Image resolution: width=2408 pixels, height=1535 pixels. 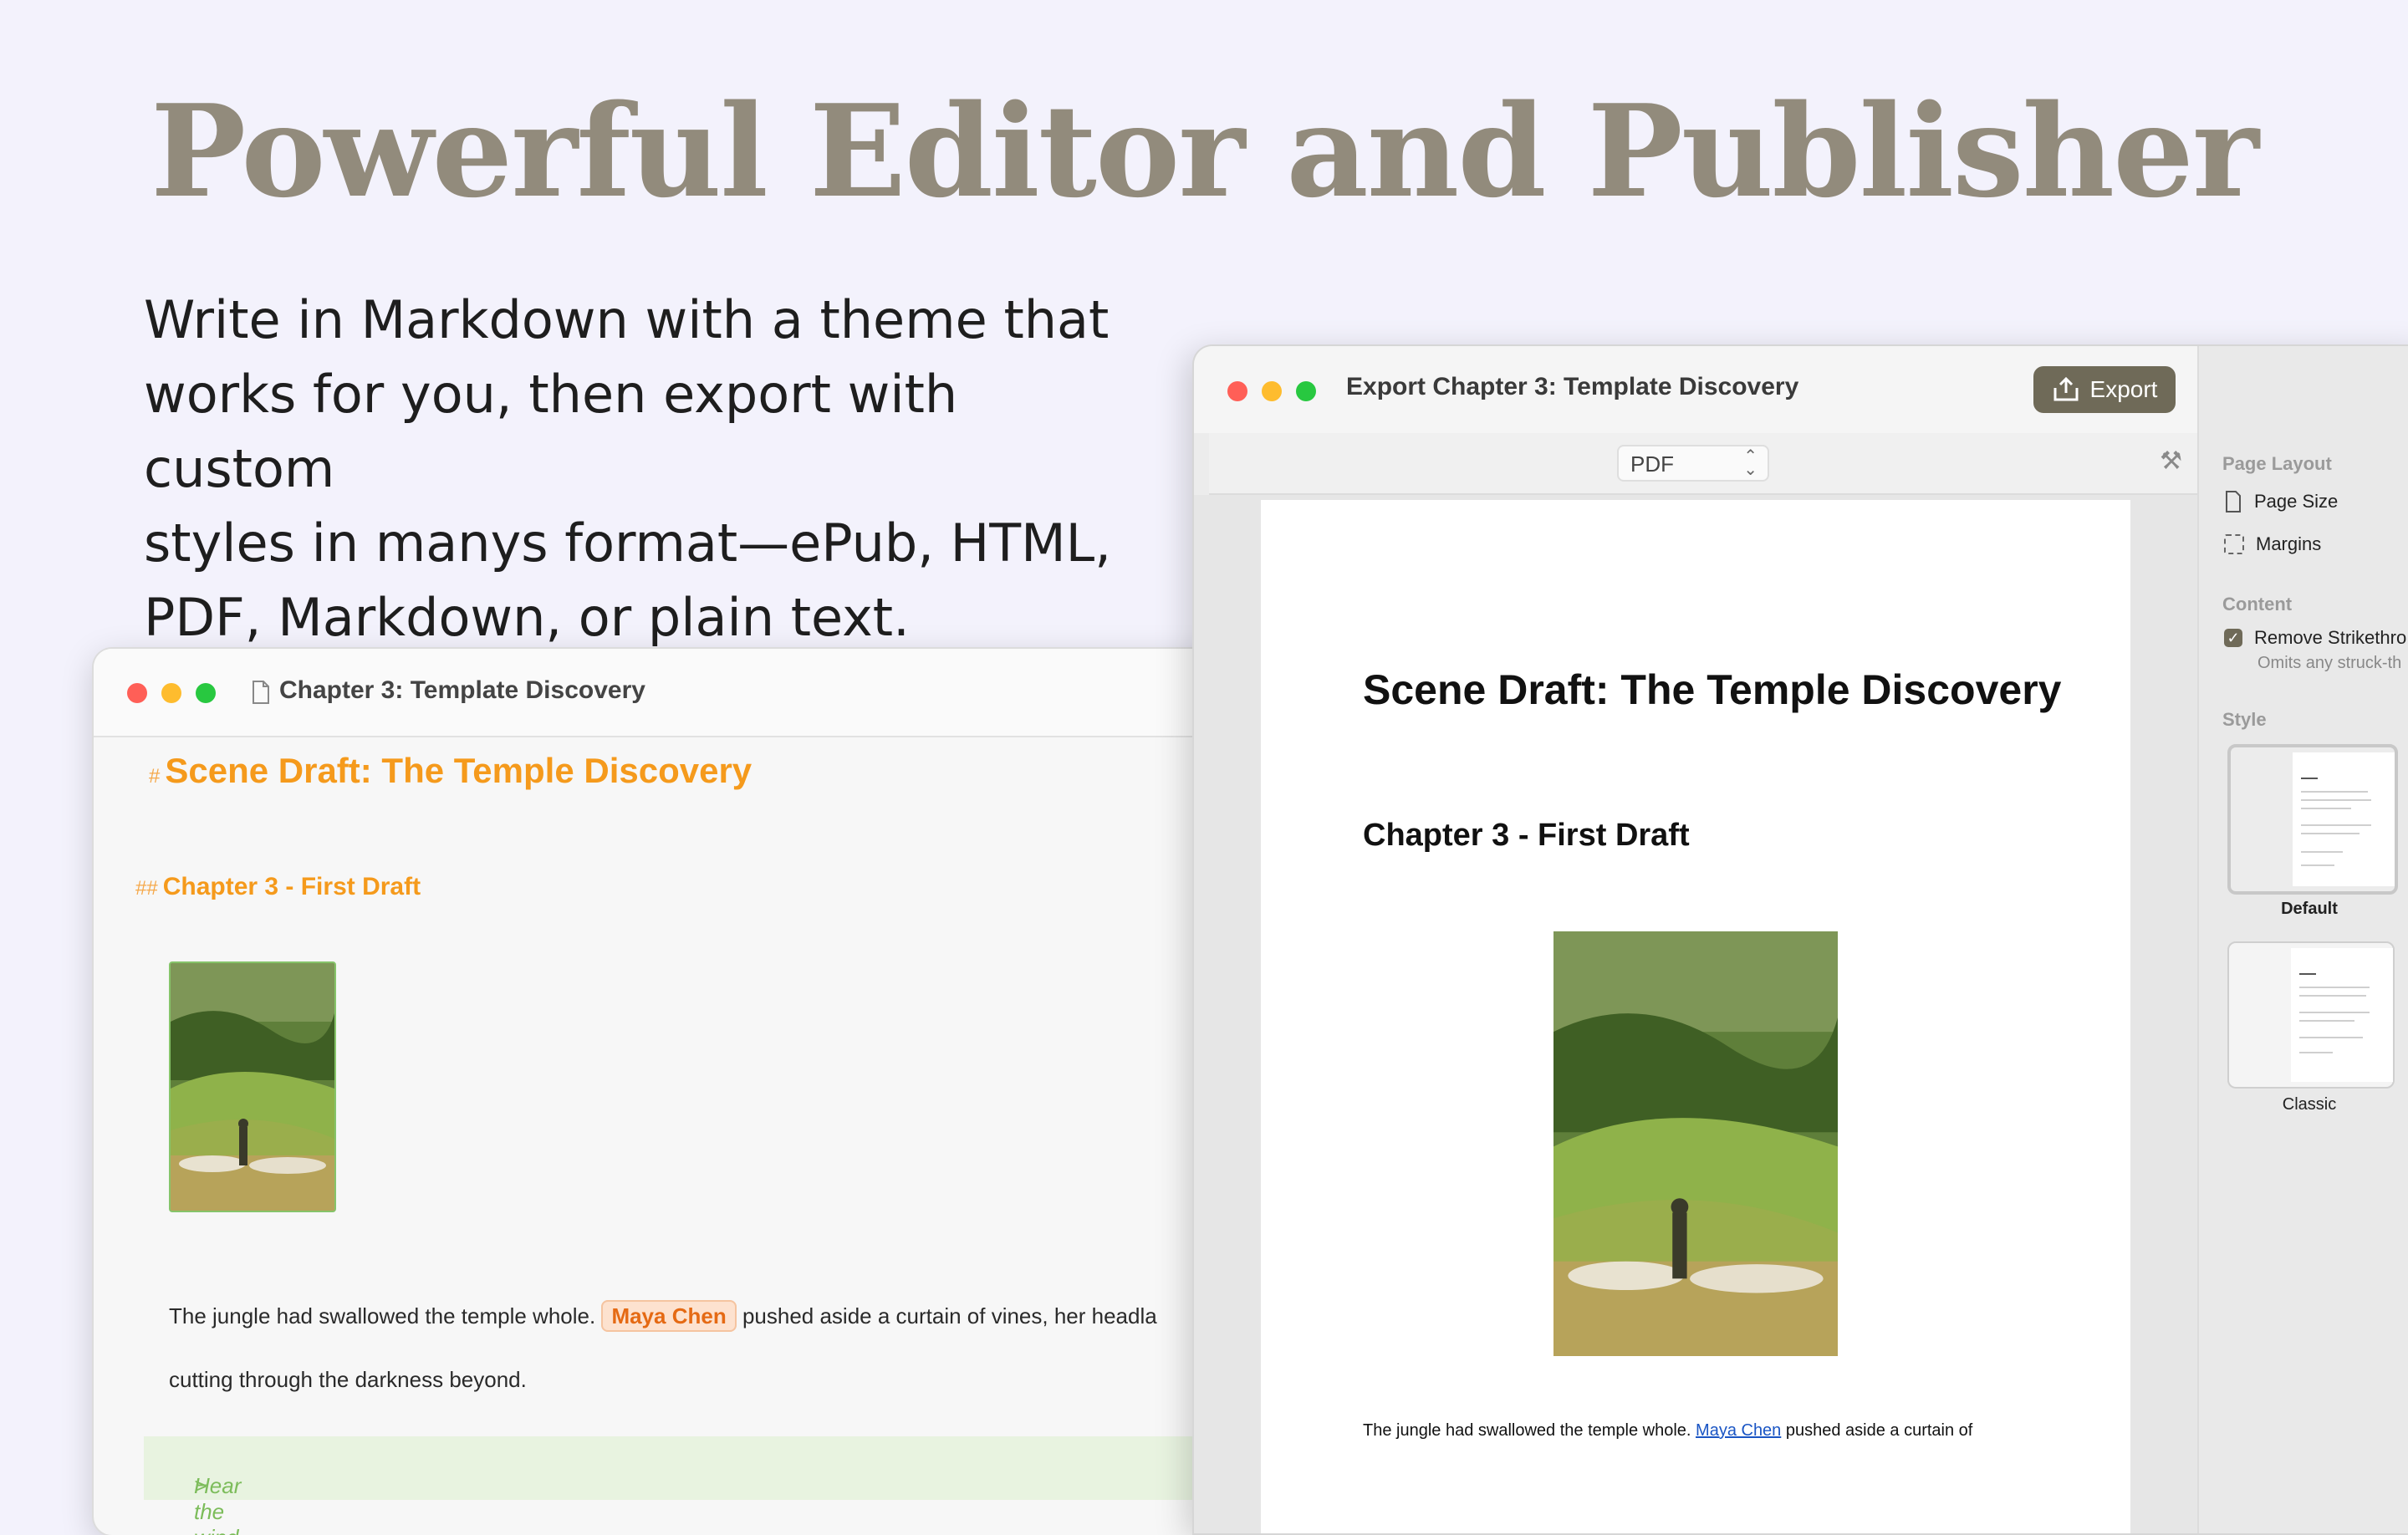 I want to click on style-label-classic: Classic, so click(x=2309, y=1104).